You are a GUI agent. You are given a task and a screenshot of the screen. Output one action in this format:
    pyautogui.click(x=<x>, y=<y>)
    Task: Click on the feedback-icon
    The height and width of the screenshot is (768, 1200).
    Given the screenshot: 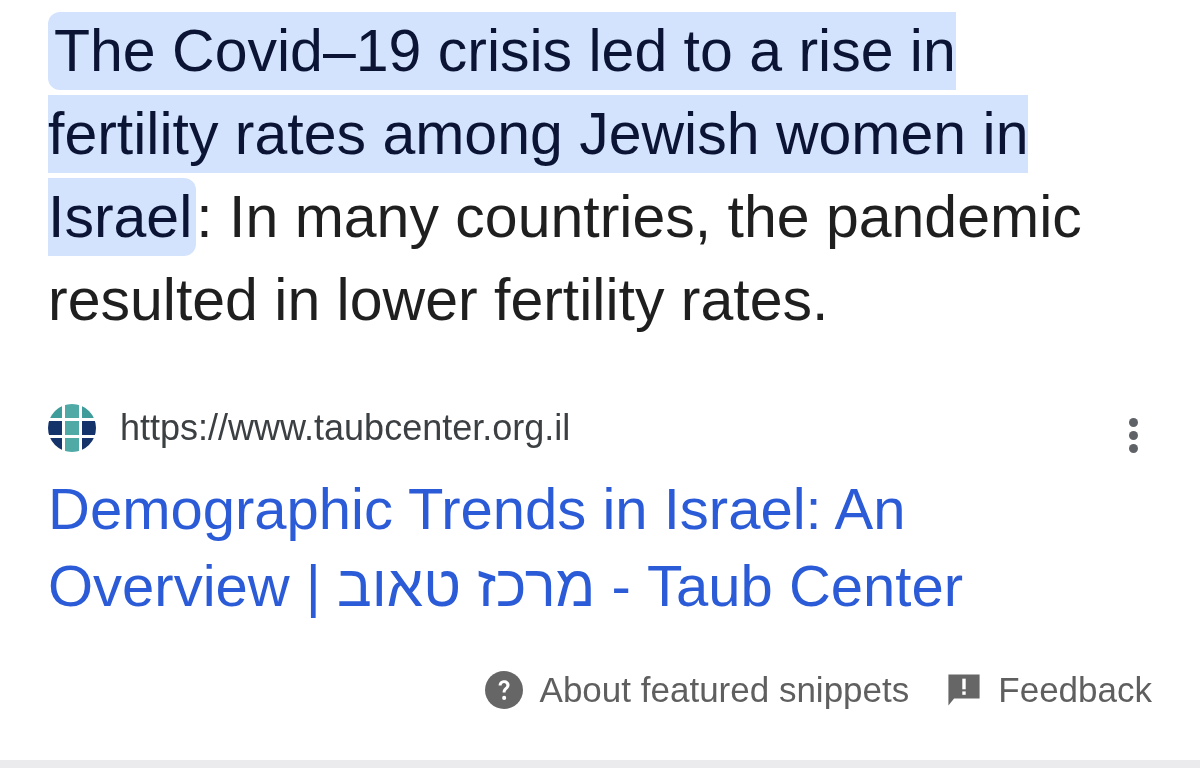 What is the action you would take?
    pyautogui.click(x=964, y=689)
    